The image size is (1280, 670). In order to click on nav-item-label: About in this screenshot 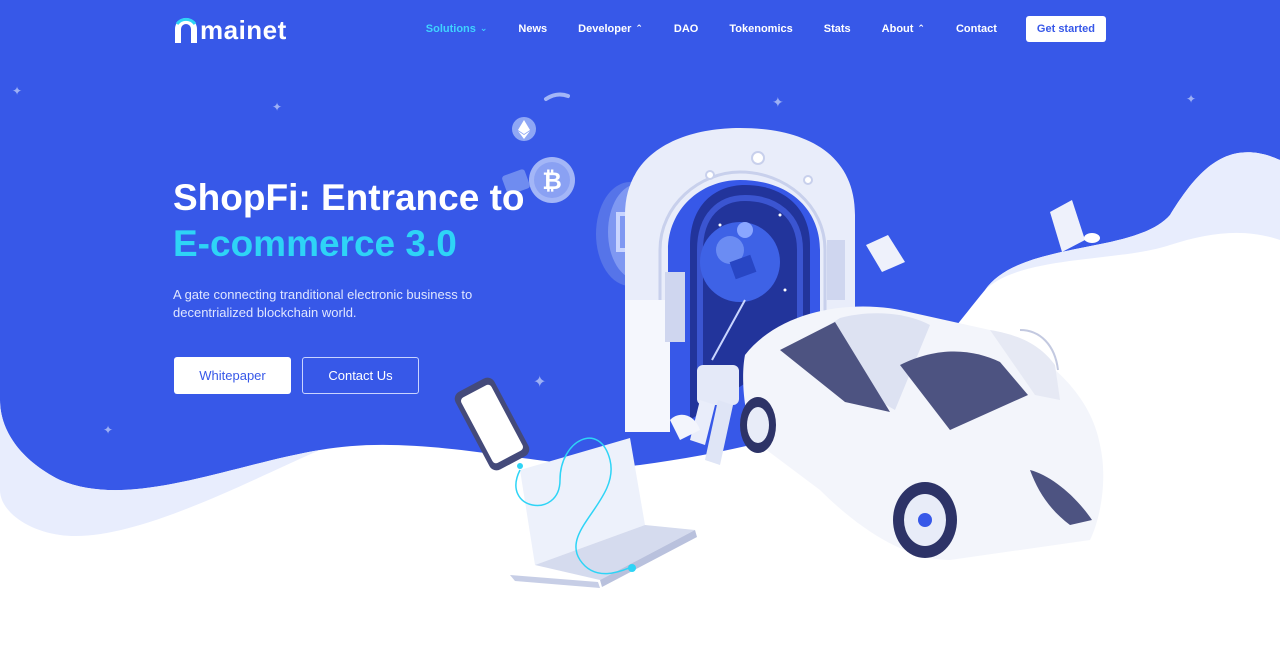, I will do `click(897, 29)`.